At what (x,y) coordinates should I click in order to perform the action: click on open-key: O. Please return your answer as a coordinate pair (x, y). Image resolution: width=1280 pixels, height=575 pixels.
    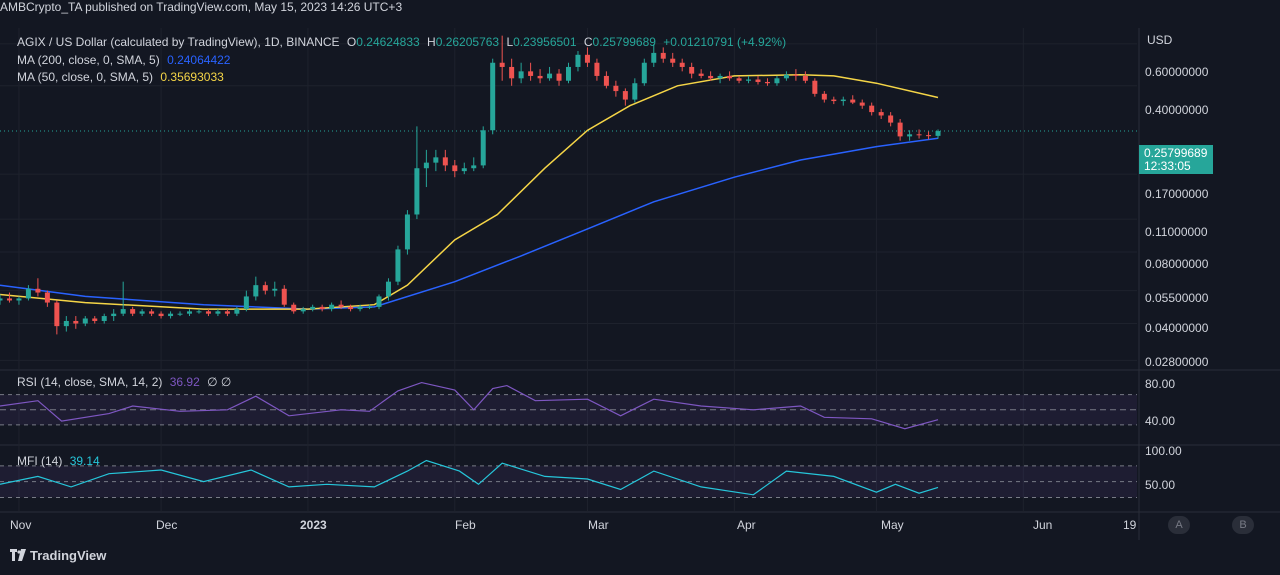
    Looking at the image, I should click on (351, 42).